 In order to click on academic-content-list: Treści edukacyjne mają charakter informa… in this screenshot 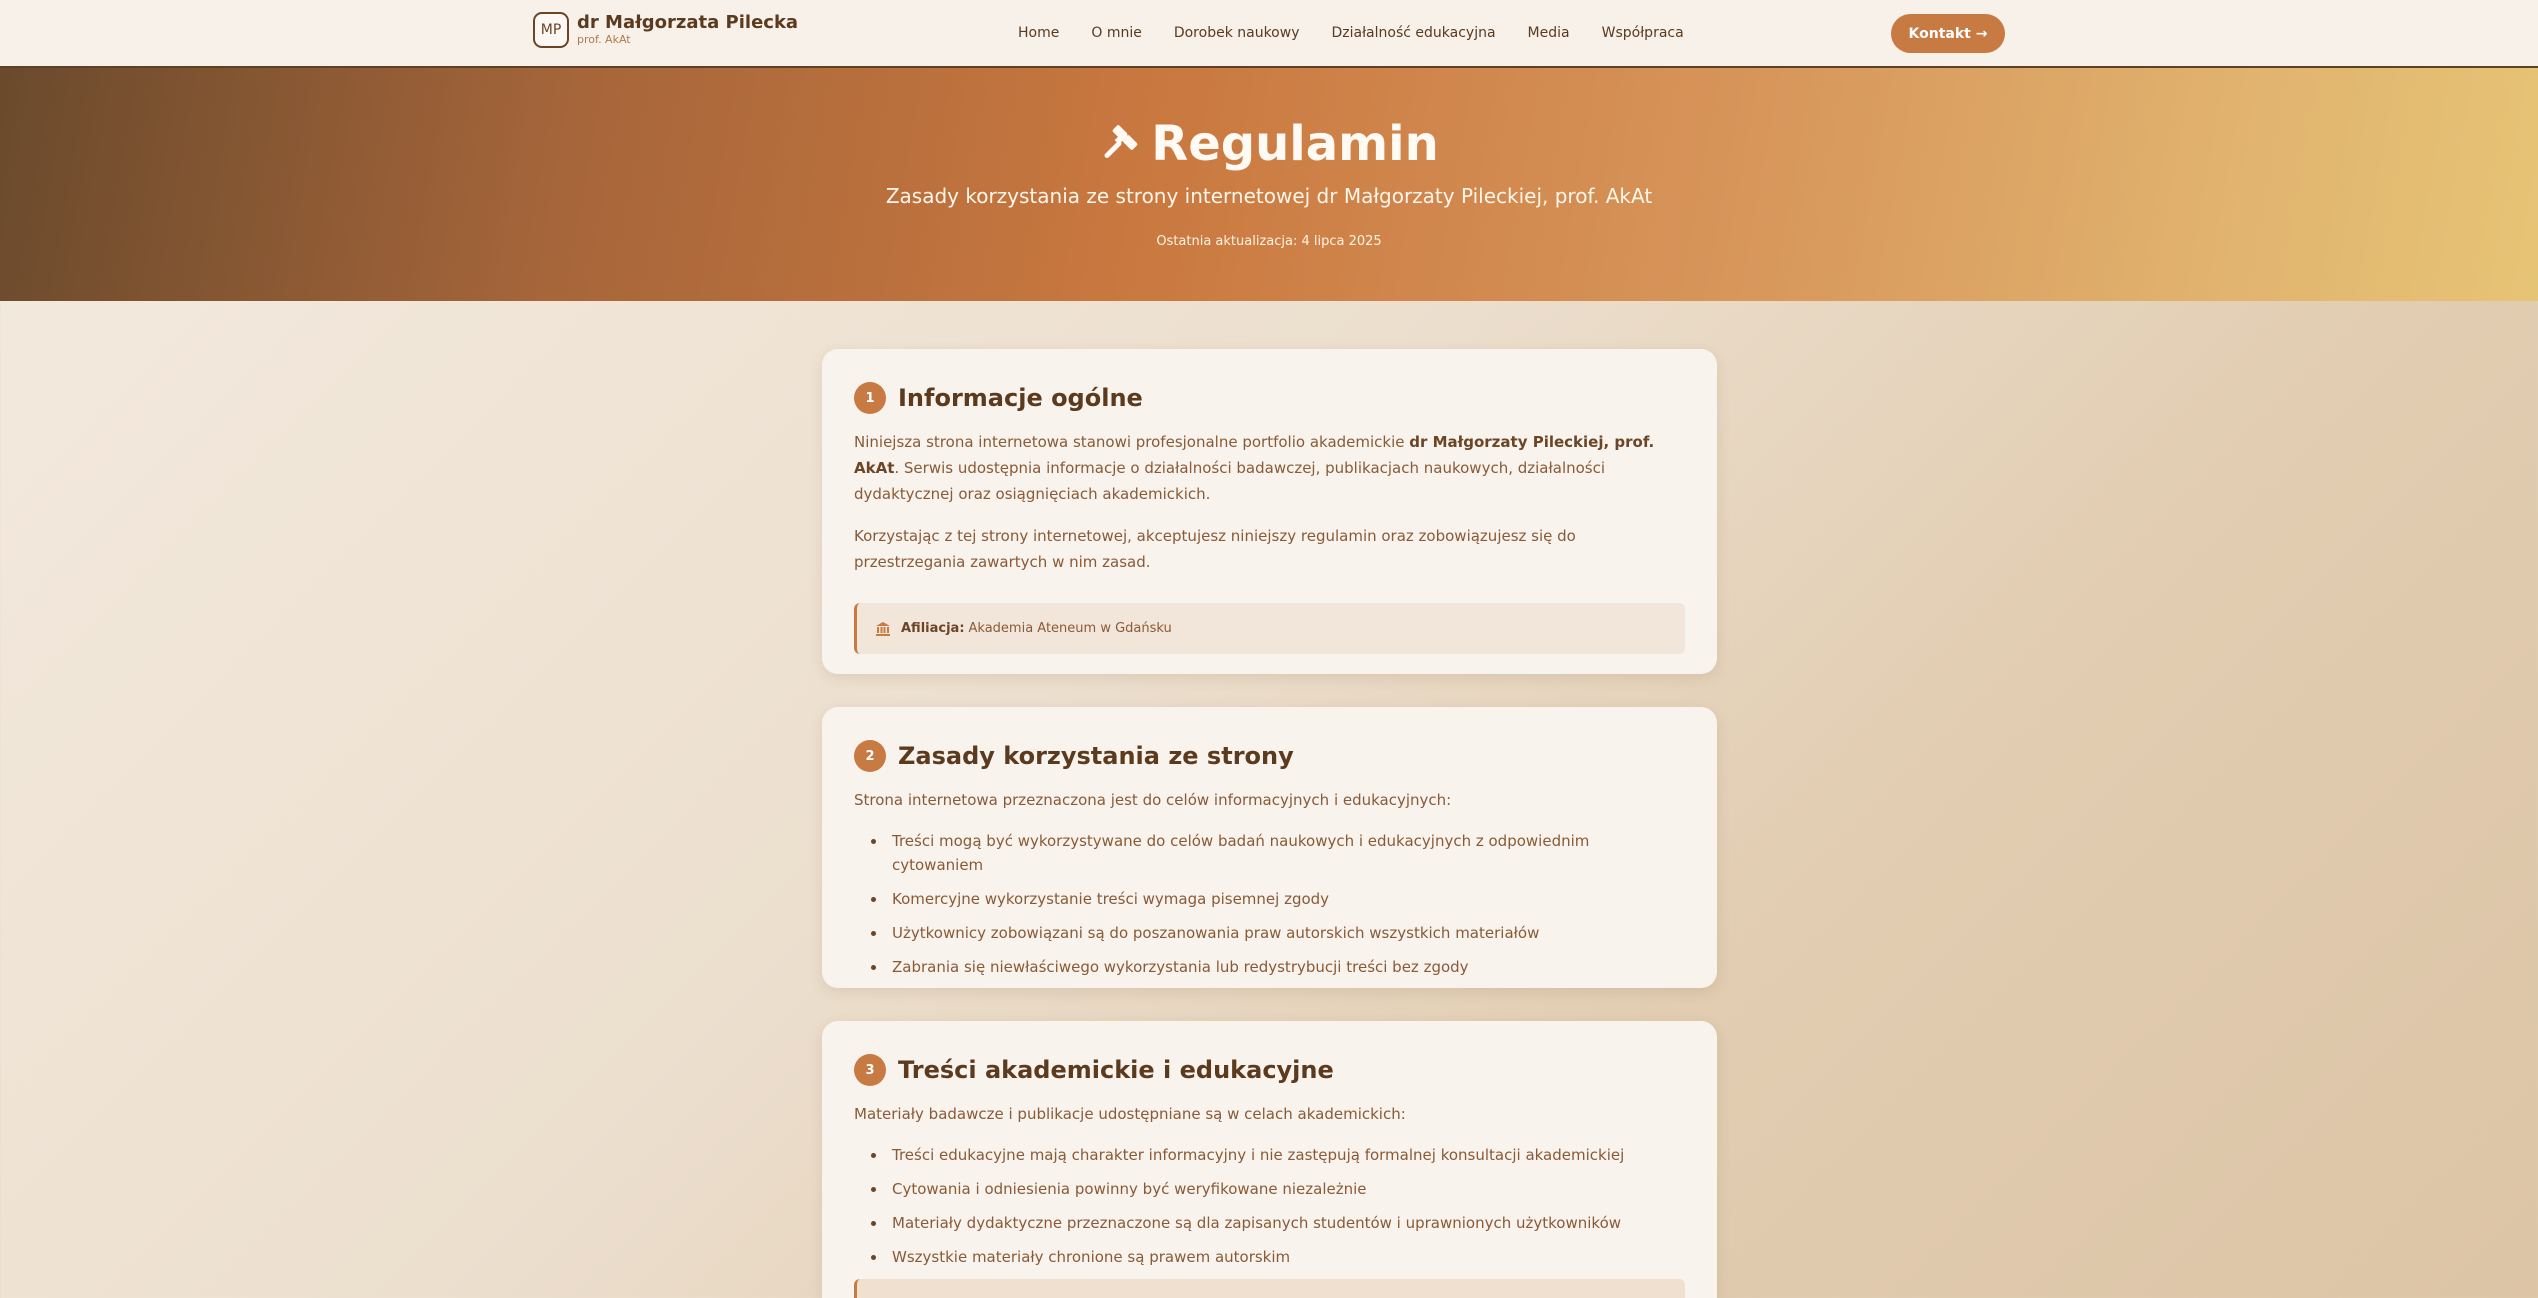, I will do `click(1269, 1206)`.